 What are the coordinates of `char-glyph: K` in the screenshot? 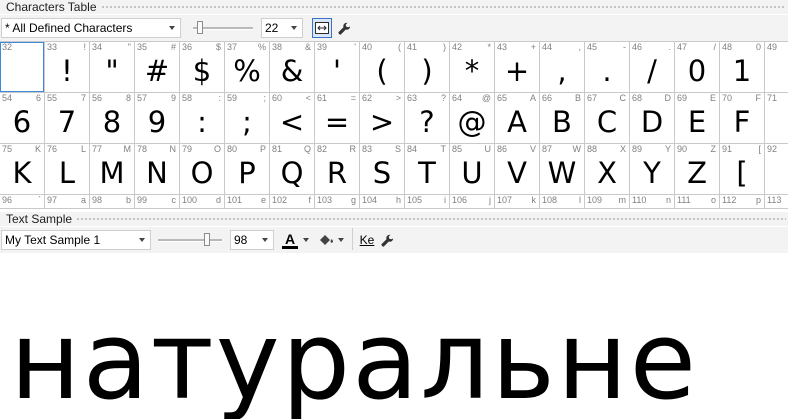 It's located at (22, 173).